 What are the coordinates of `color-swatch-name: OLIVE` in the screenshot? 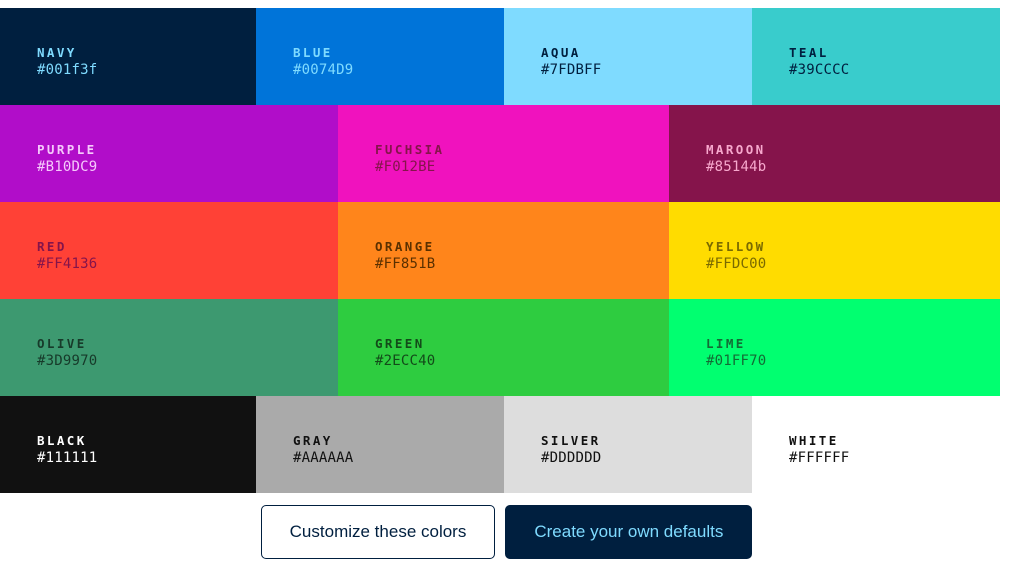 It's located at (62, 343).